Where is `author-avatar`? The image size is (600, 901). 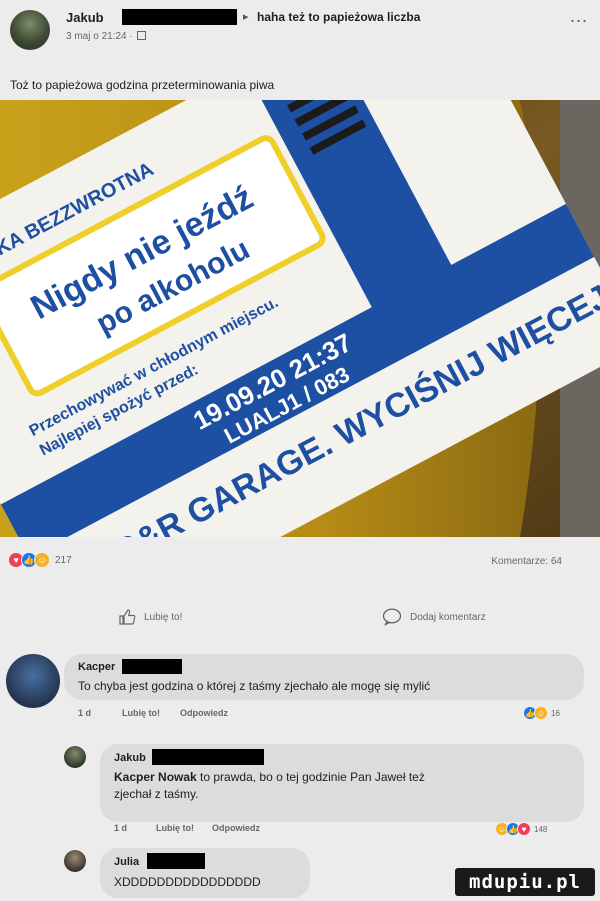 author-avatar is located at coordinates (30, 30).